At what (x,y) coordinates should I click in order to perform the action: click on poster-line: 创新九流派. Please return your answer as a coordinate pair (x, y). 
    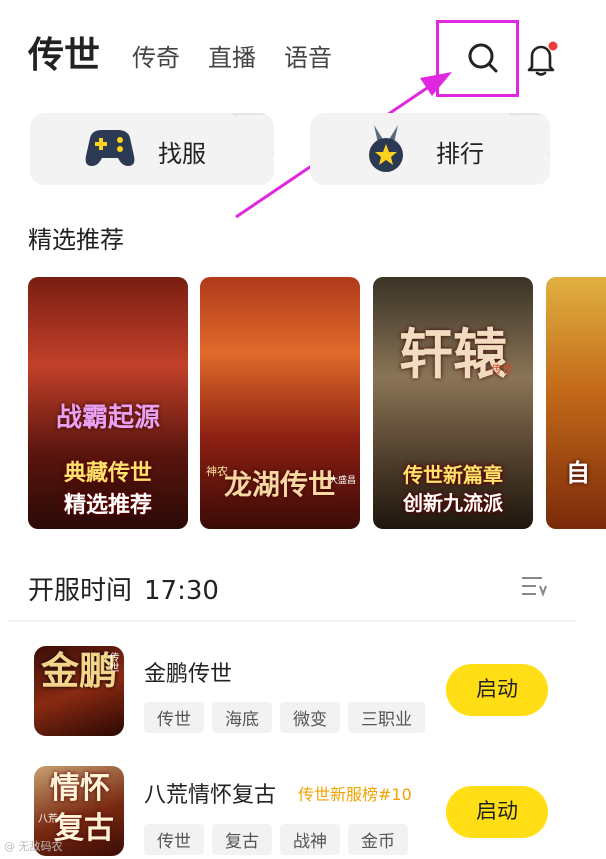
    Looking at the image, I should click on (453, 503).